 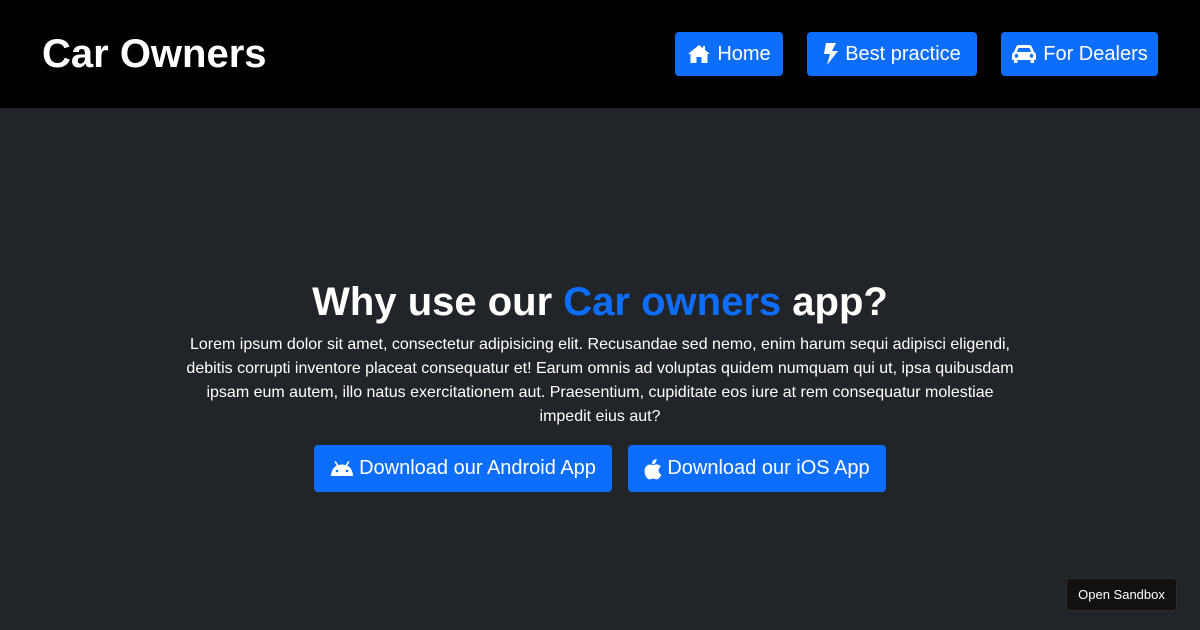 I want to click on download-ios-label: Download our iOS App, so click(x=768, y=468).